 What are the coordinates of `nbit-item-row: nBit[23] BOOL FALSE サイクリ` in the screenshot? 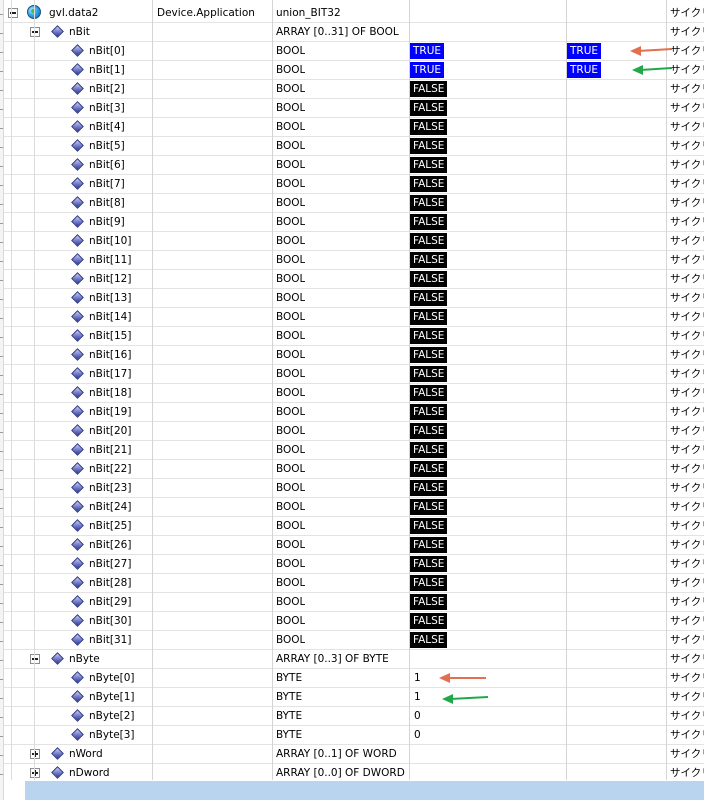 It's located at (352, 488).